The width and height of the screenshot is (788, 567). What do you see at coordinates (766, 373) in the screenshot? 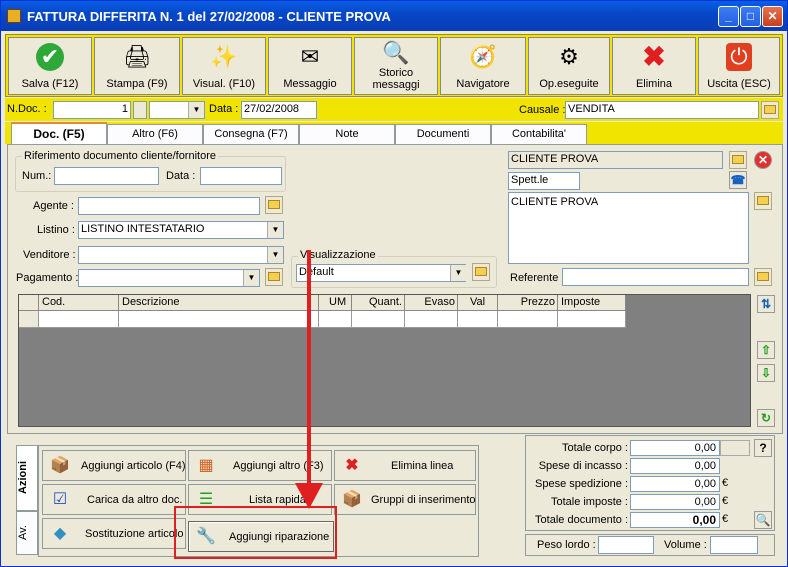
I see `arrow-down-icon: ⇩` at bounding box center [766, 373].